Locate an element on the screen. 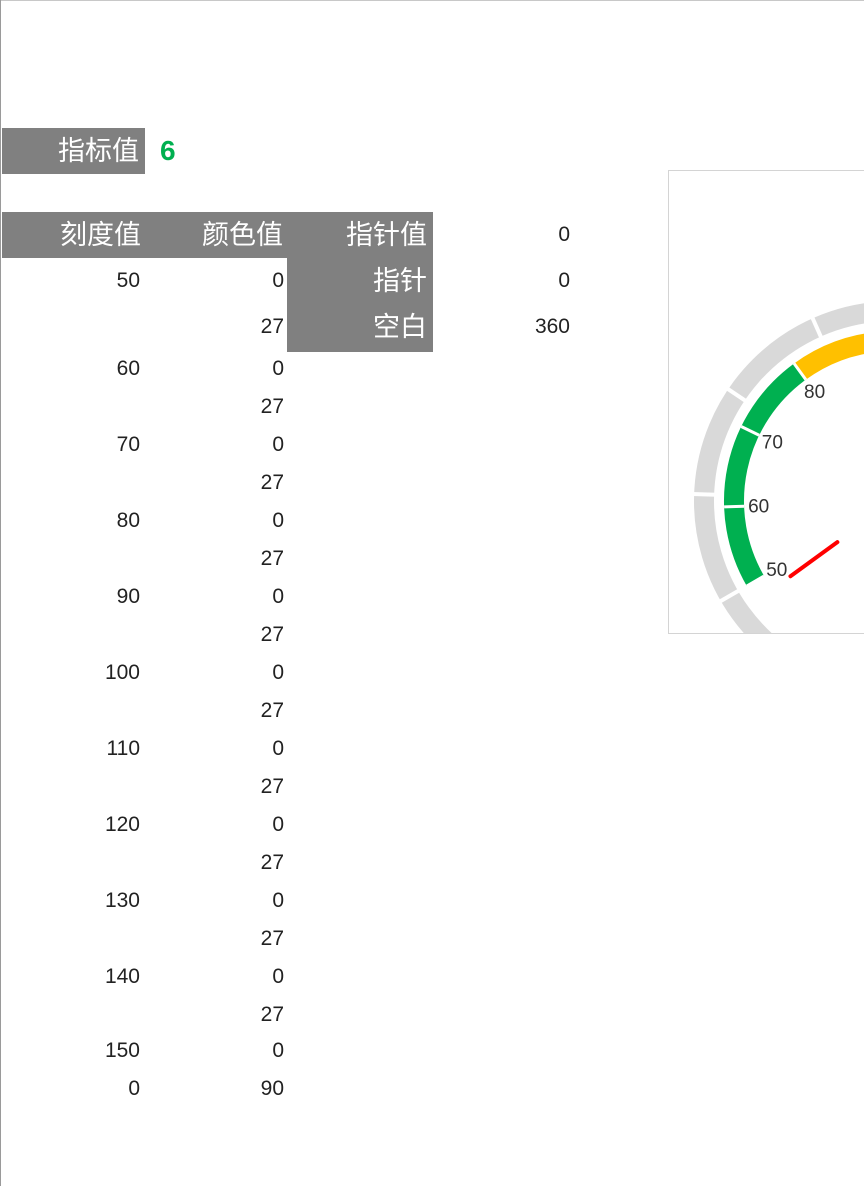 The image size is (864, 1186). pointer-value-cell: 360 is located at coordinates (520, 327).